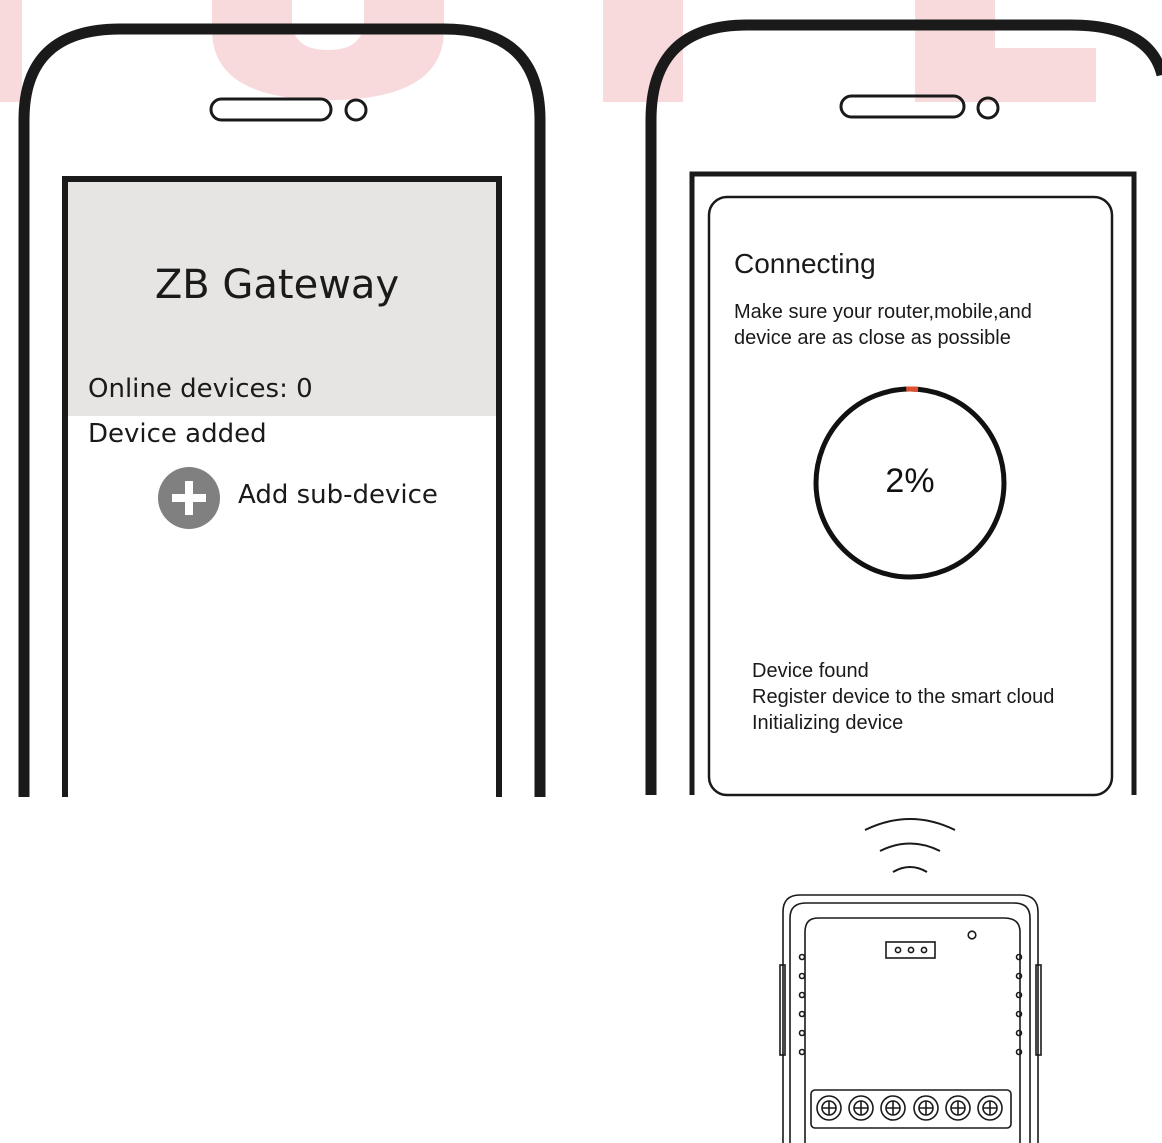 The image size is (1162, 1143). What do you see at coordinates (910, 845) in the screenshot?
I see `wifi-signal-icon` at bounding box center [910, 845].